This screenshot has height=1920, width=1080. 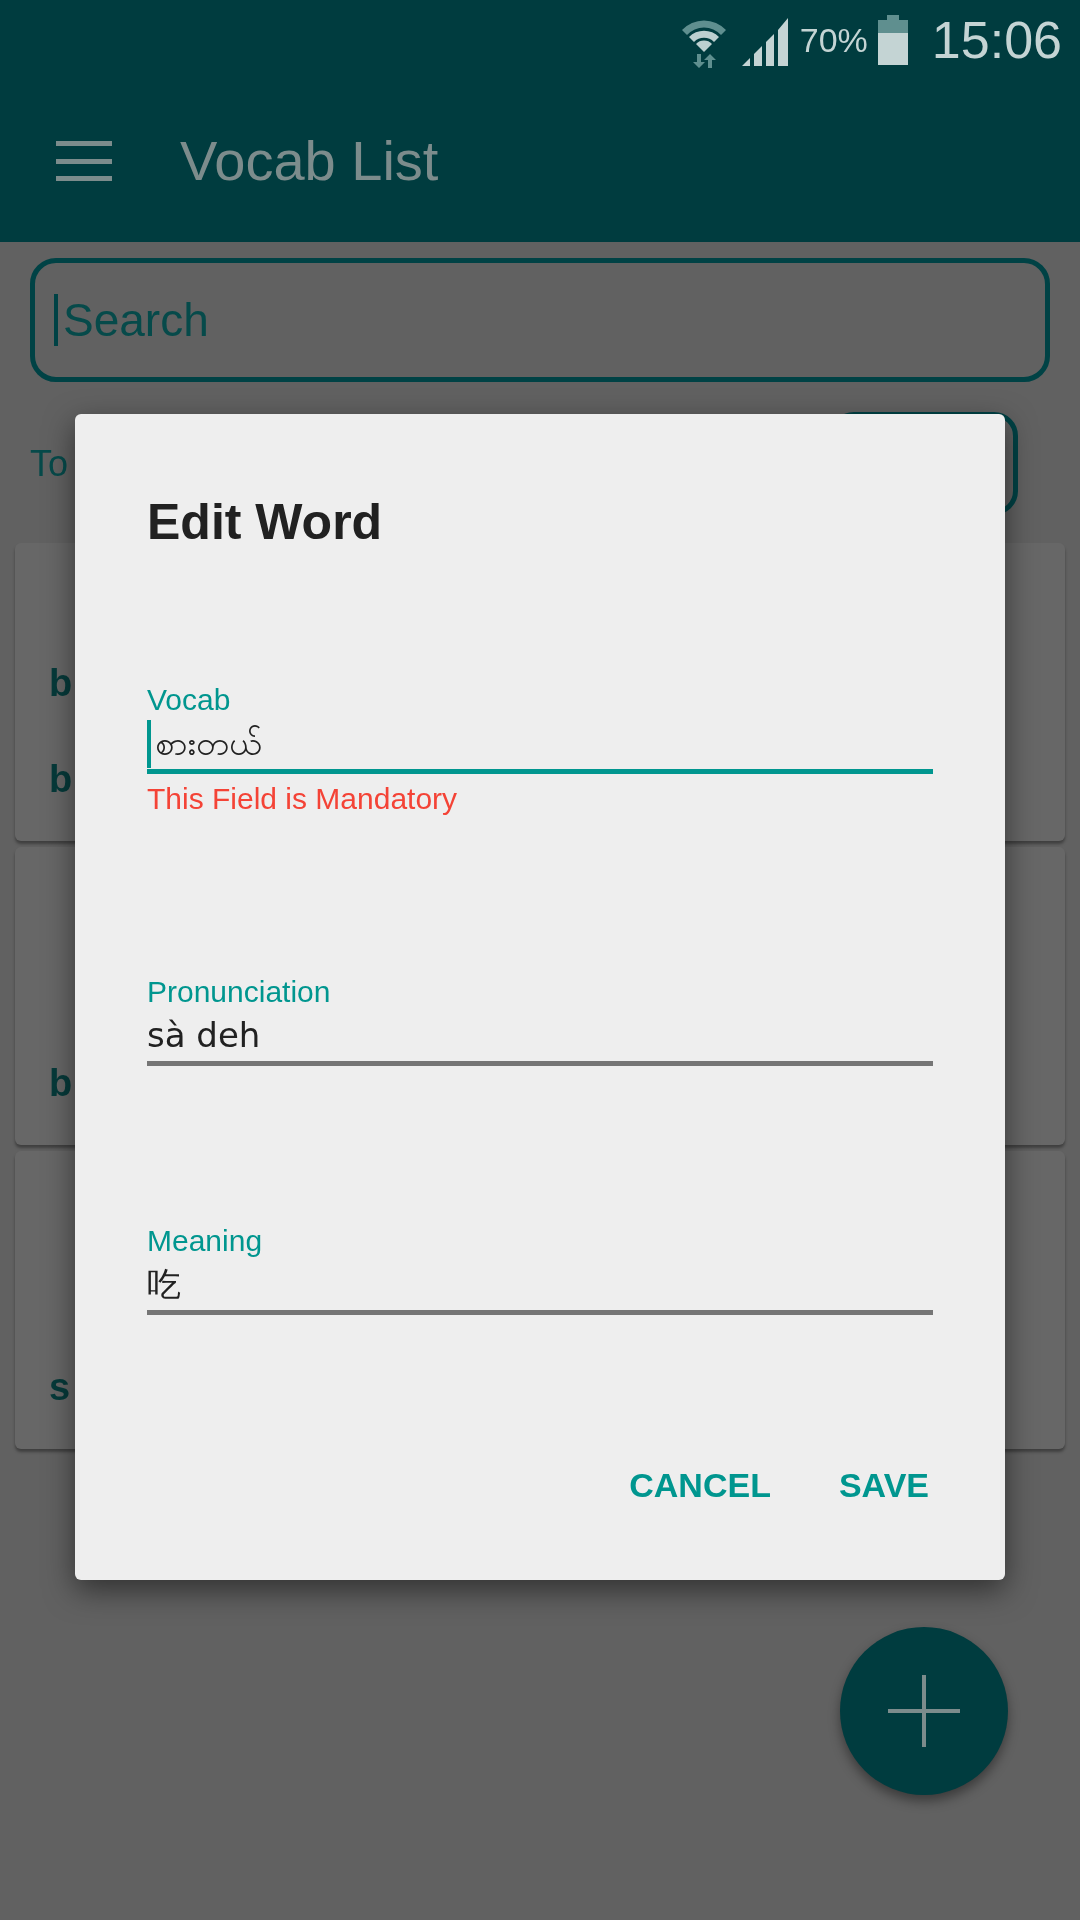 I want to click on field-label: Vocab, so click(x=189, y=700).